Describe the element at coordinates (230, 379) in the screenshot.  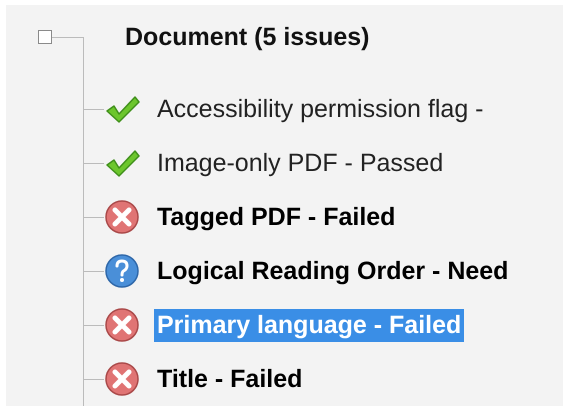
I see `tree-item: Title - Failed` at that location.